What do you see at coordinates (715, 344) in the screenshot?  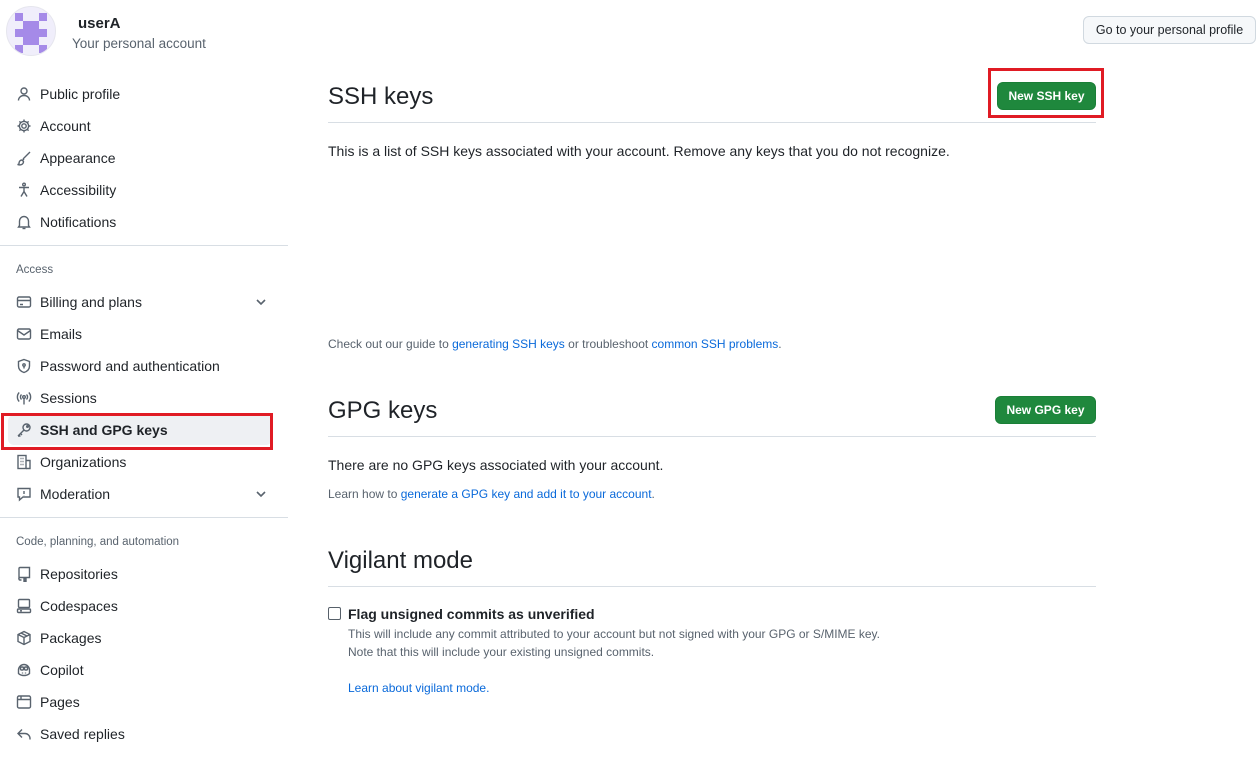 I see `common-ssh-problems-link: common SSH problems` at bounding box center [715, 344].